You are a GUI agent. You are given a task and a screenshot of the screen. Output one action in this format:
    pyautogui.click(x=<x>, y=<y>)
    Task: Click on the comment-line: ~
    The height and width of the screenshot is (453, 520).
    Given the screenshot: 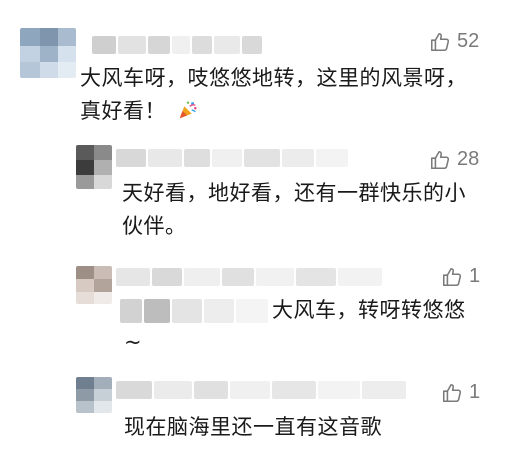 What is the action you would take?
    pyautogui.click(x=133, y=342)
    